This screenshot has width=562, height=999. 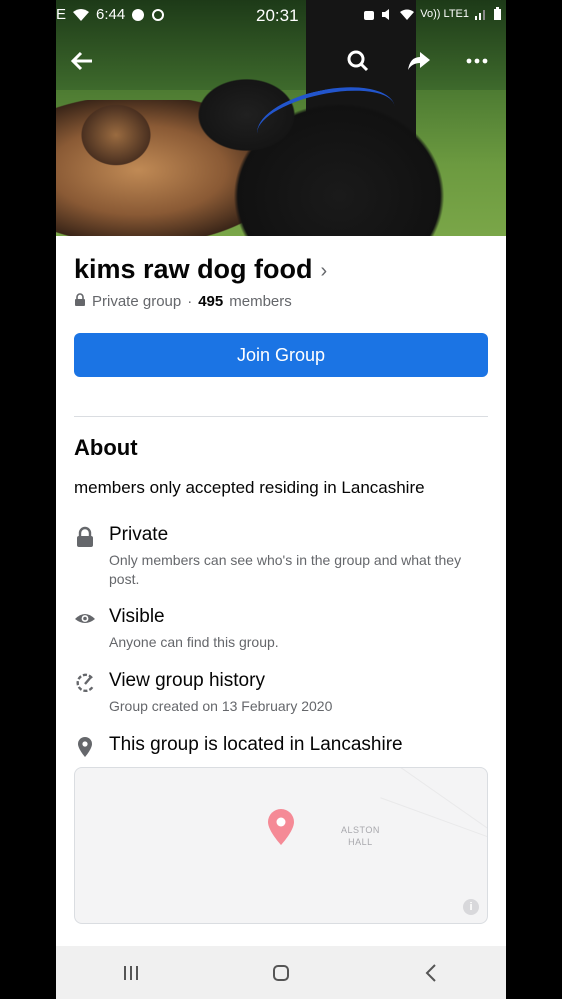 What do you see at coordinates (324, 271) in the screenshot?
I see `chevron-right-icon: ›` at bounding box center [324, 271].